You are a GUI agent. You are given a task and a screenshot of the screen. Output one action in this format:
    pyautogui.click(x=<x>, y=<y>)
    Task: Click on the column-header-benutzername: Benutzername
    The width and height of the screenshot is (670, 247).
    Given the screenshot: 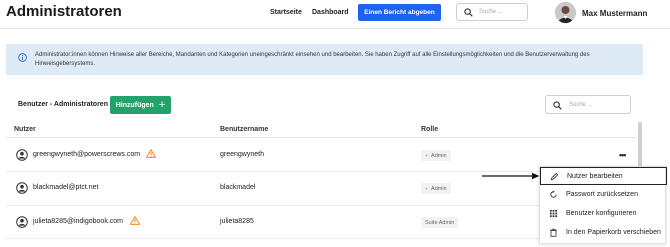 What is the action you would take?
    pyautogui.click(x=244, y=129)
    